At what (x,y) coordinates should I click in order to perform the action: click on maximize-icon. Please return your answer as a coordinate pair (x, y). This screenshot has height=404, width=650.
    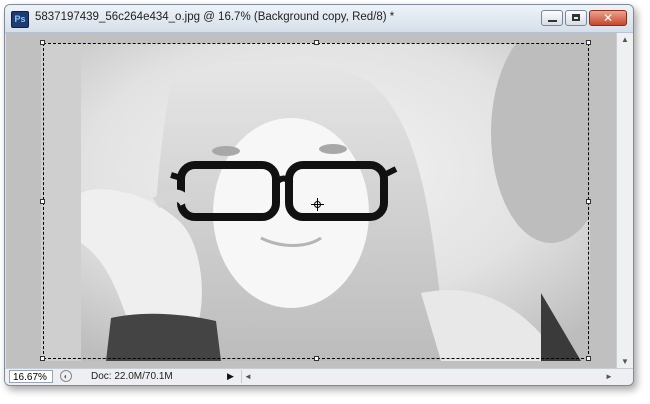
    Looking at the image, I should click on (576, 17).